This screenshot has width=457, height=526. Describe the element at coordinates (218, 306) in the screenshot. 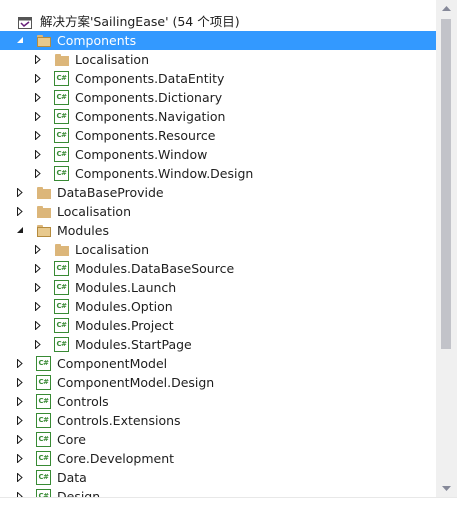

I see `tree-node: C# Modules.Option` at that location.